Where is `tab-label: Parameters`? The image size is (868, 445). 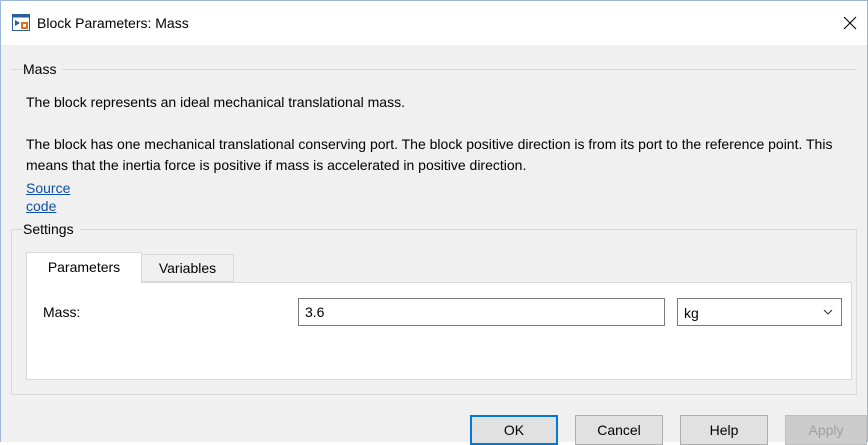 tab-label: Parameters is located at coordinates (84, 267).